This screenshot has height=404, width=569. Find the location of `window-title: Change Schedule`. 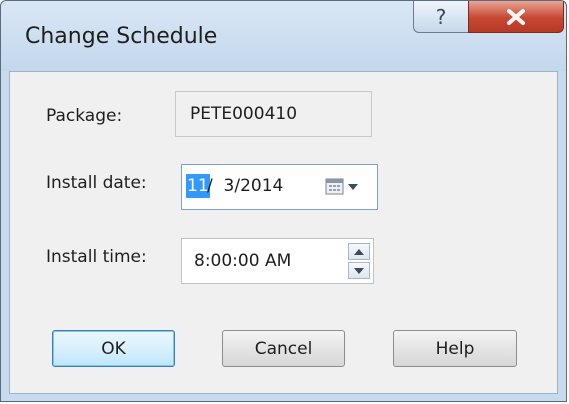

window-title: Change Schedule is located at coordinates (121, 36).